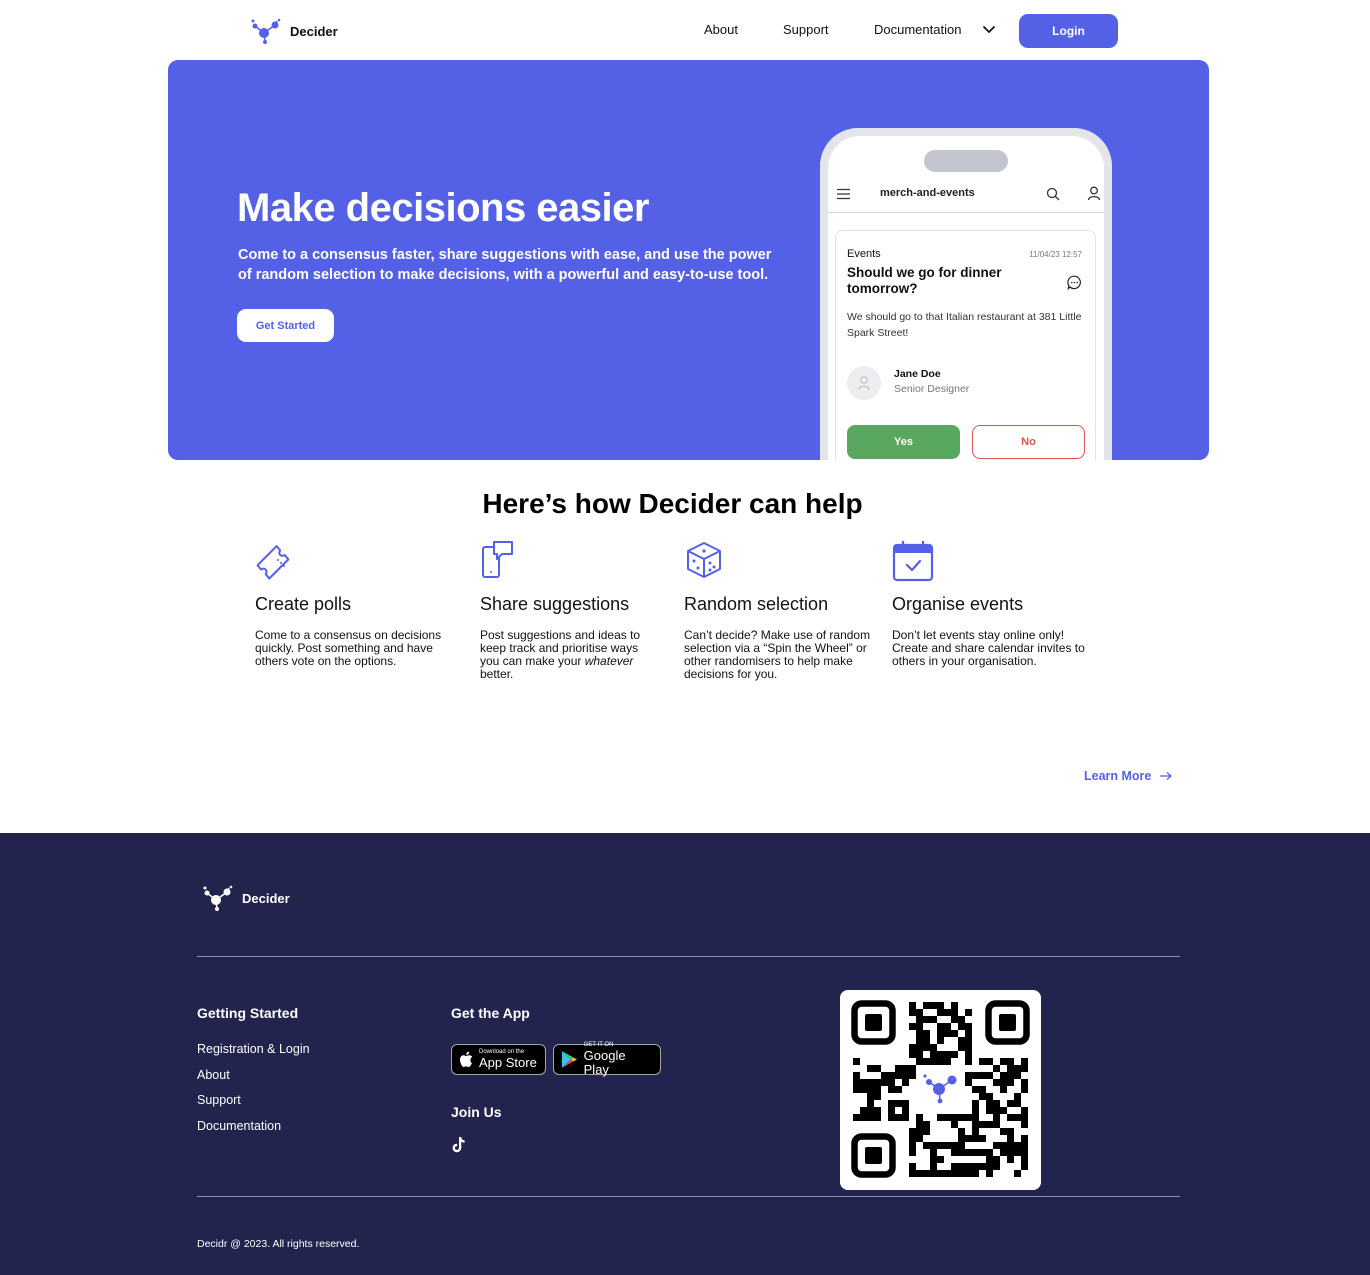 The width and height of the screenshot is (1370, 1275). Describe the element at coordinates (989, 30) in the screenshot. I see `chevron-down-icon` at that location.